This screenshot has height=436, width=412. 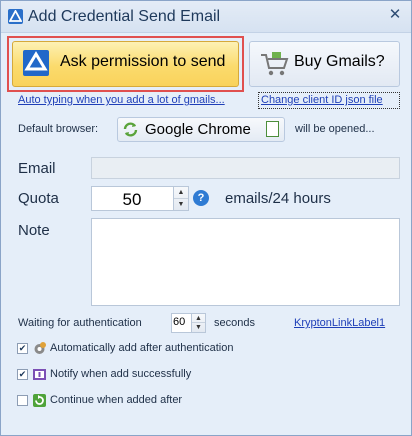 I want to click on waiting-stepper: 60 ▲ ▼, so click(x=188, y=323).